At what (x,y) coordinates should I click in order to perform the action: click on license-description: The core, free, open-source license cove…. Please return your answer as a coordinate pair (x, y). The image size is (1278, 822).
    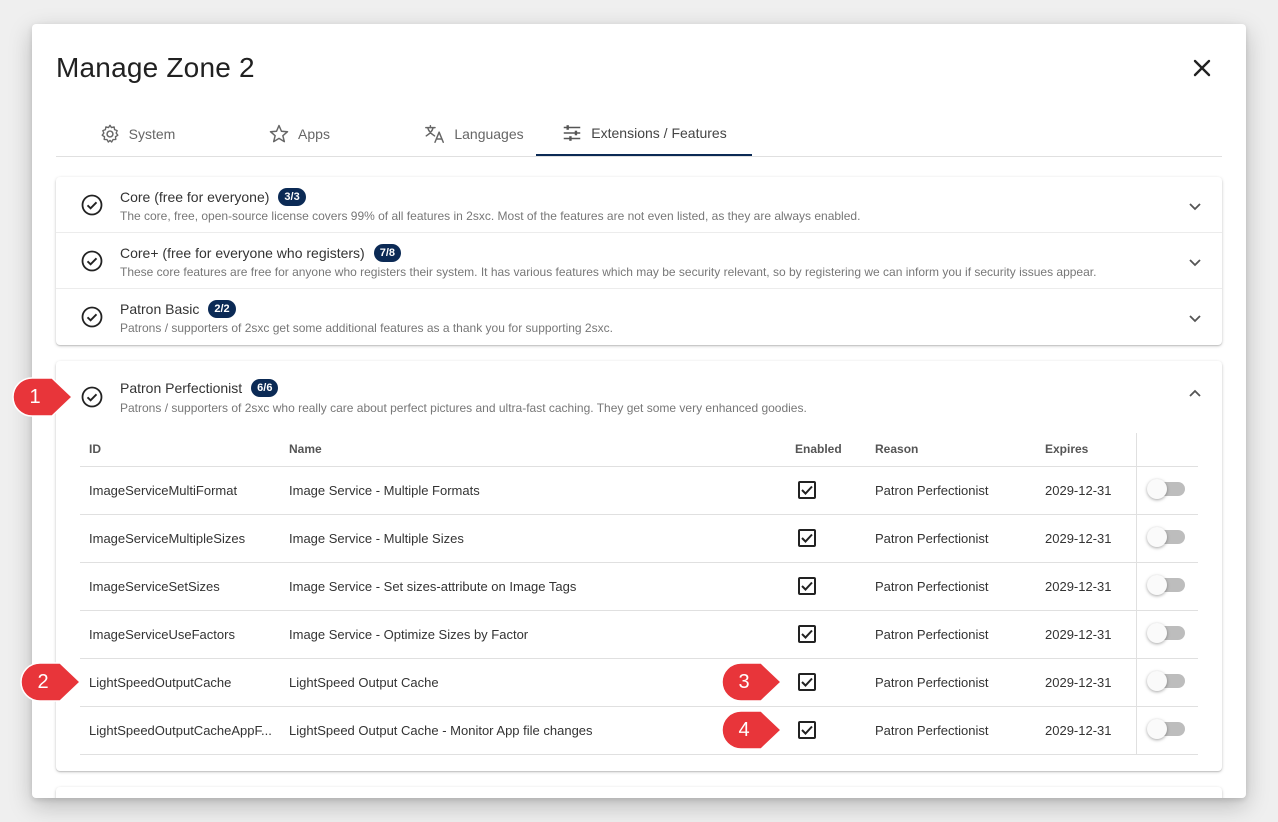
    Looking at the image, I should click on (490, 216).